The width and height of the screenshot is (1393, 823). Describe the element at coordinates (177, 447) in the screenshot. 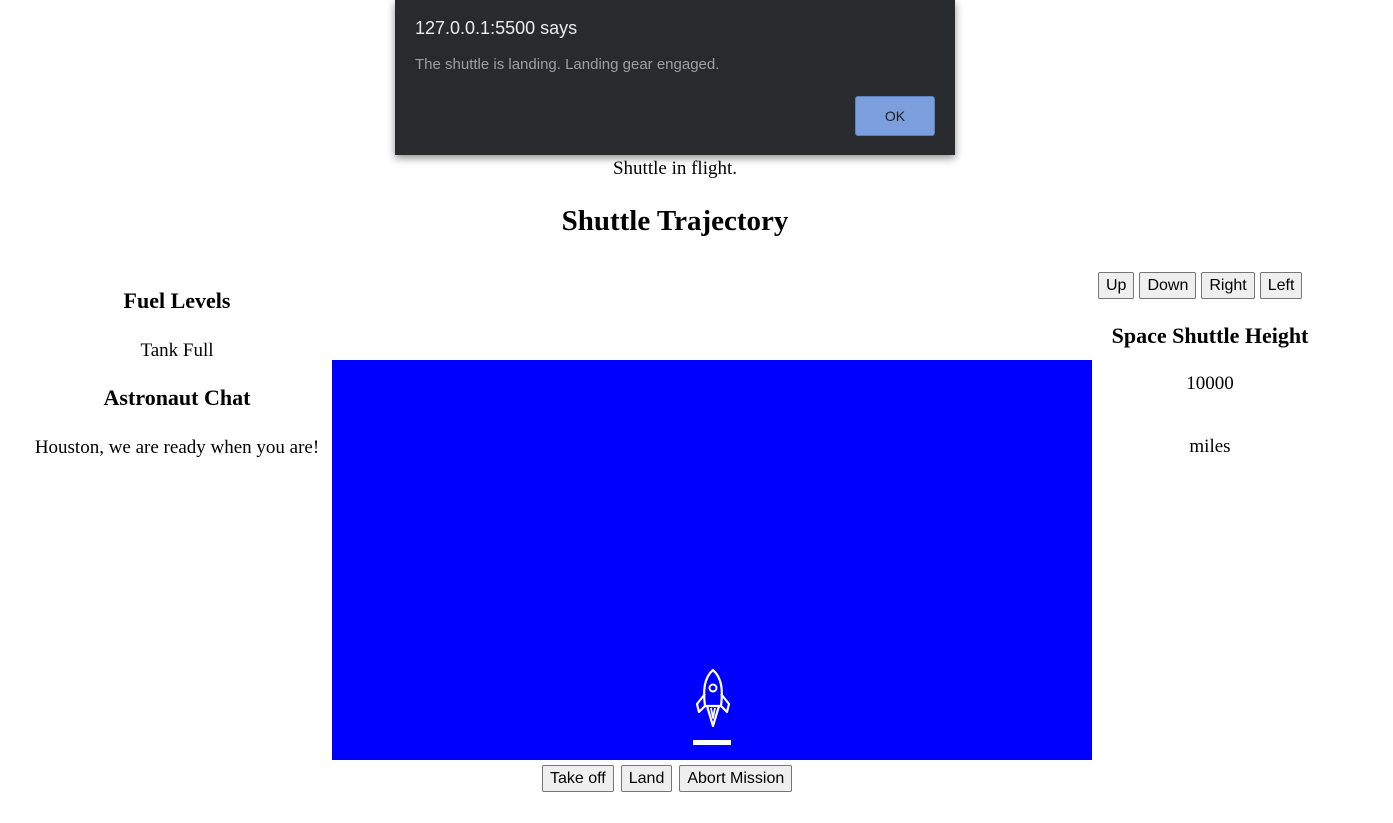

I see `astronaut-chat-message: Houston, we are ready when you are!` at that location.